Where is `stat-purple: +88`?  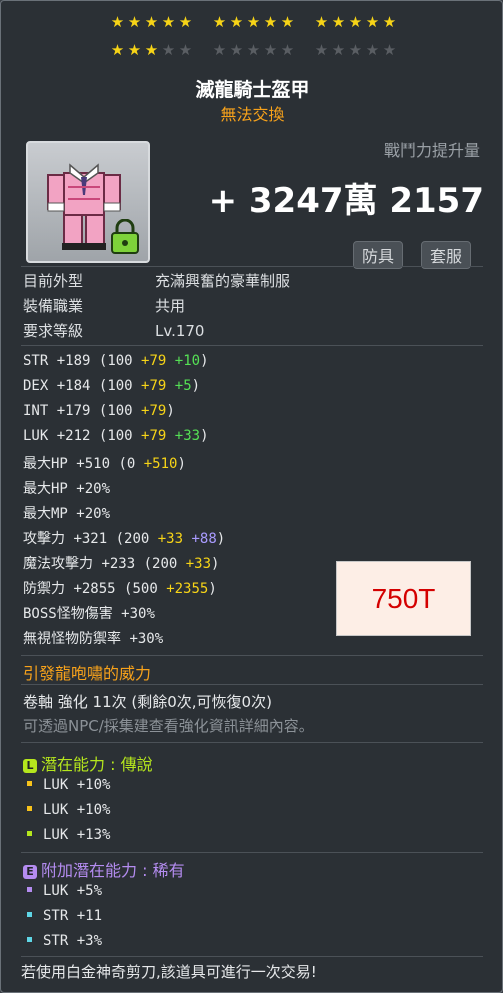
stat-purple: +88 is located at coordinates (204, 539).